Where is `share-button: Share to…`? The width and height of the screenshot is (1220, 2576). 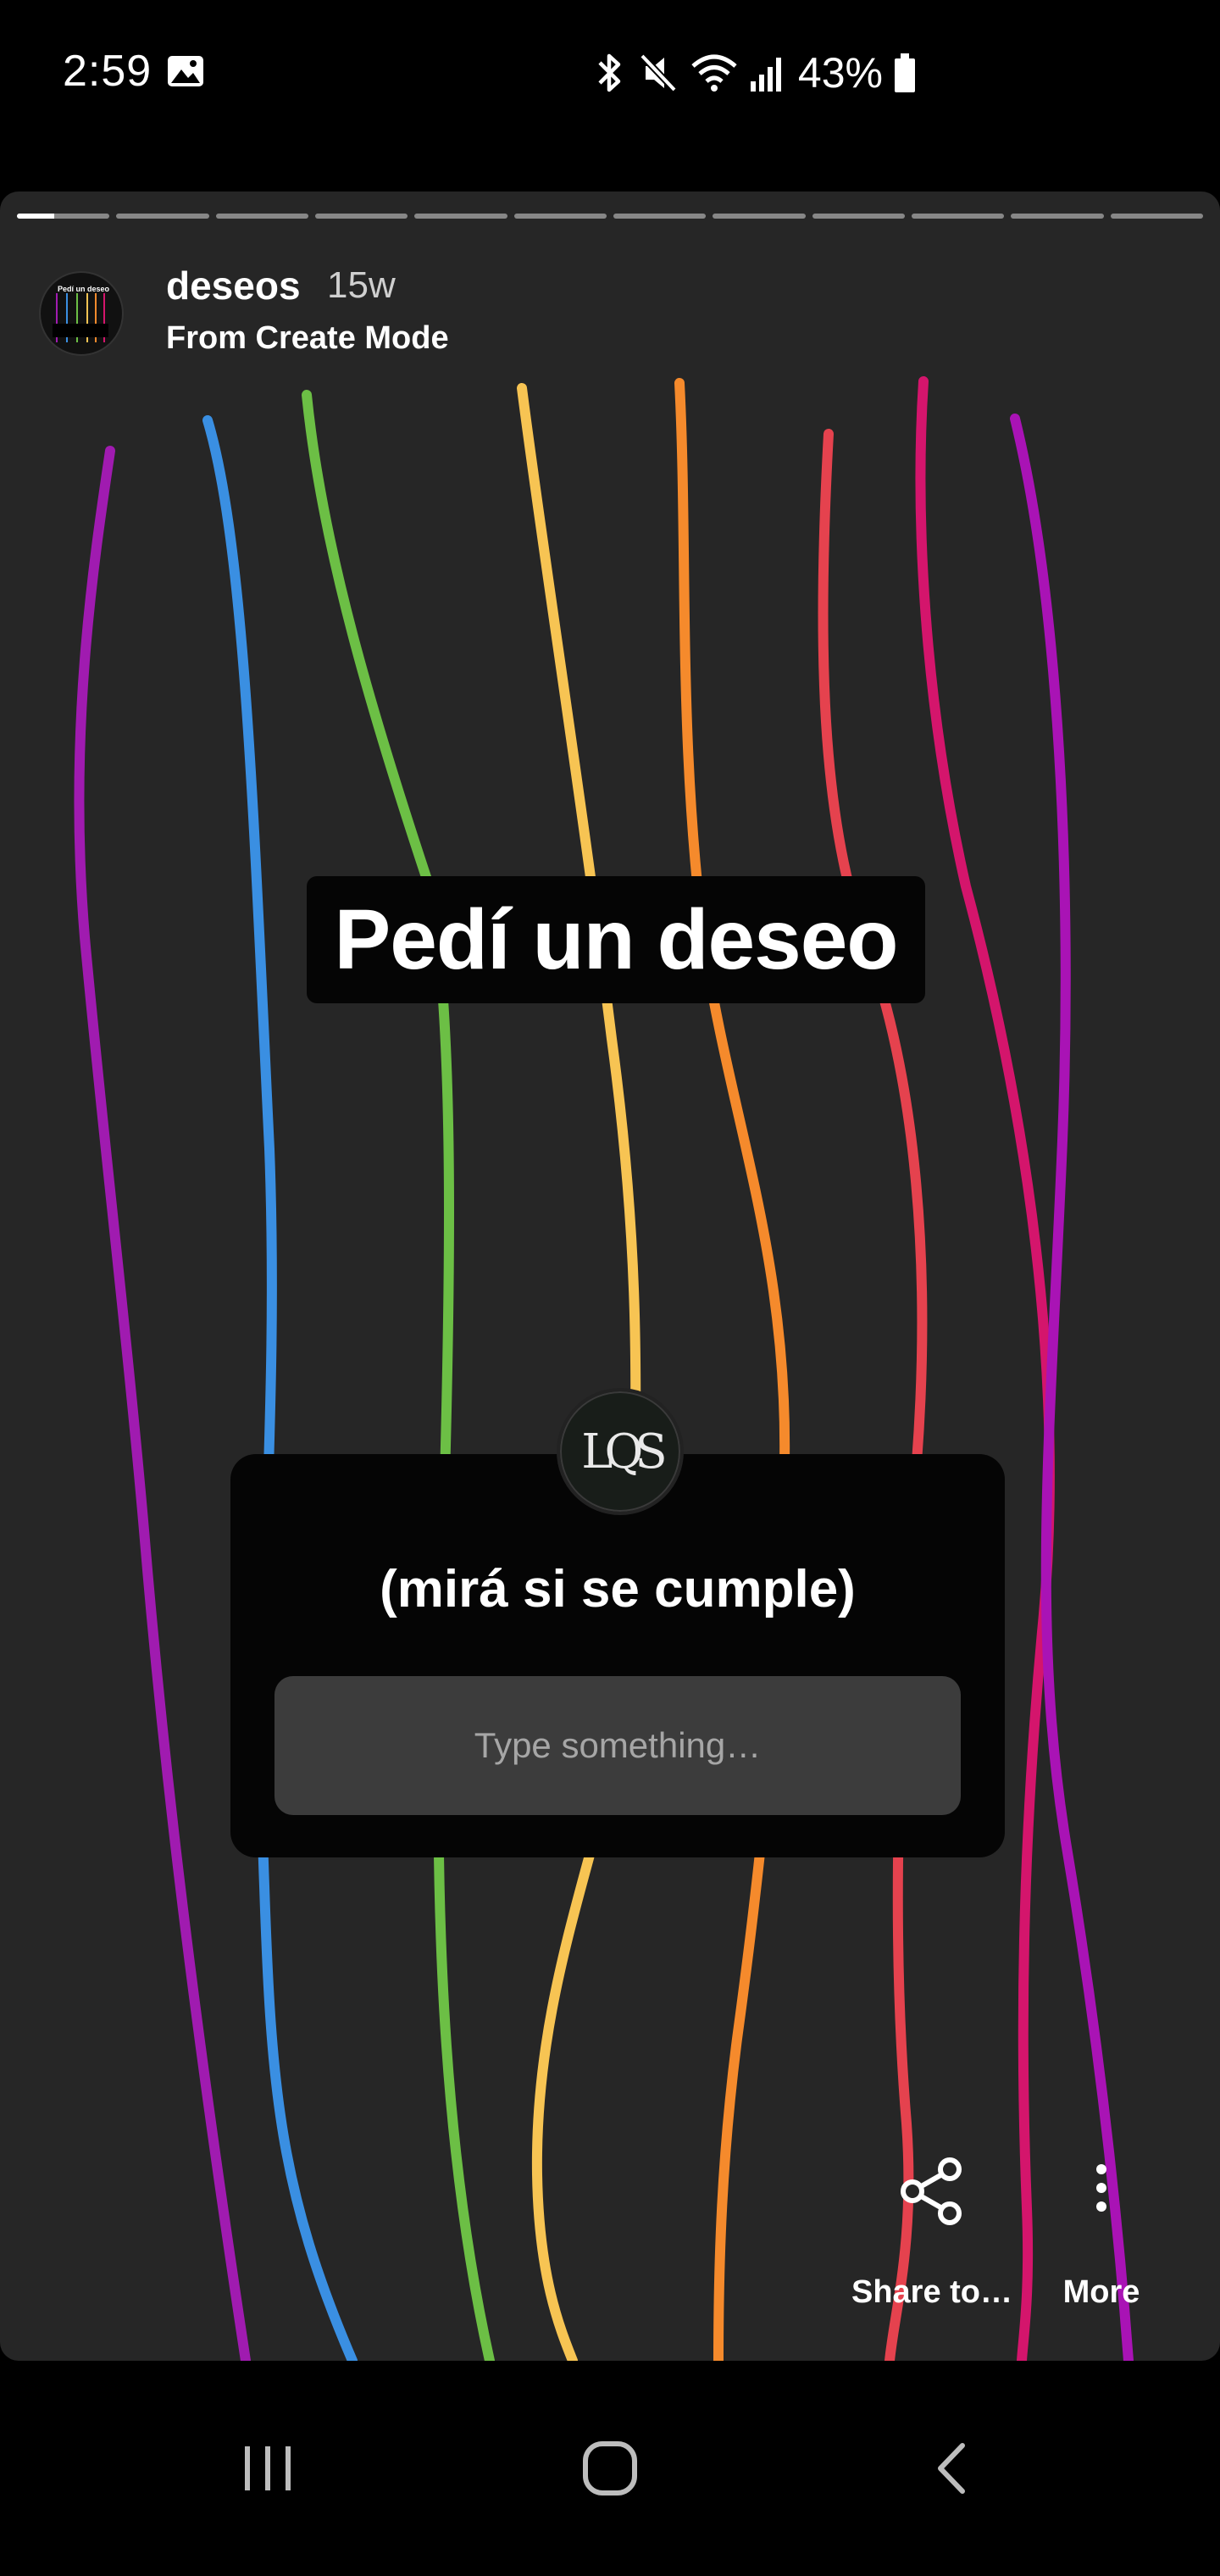 share-button: Share to… is located at coordinates (932, 2232).